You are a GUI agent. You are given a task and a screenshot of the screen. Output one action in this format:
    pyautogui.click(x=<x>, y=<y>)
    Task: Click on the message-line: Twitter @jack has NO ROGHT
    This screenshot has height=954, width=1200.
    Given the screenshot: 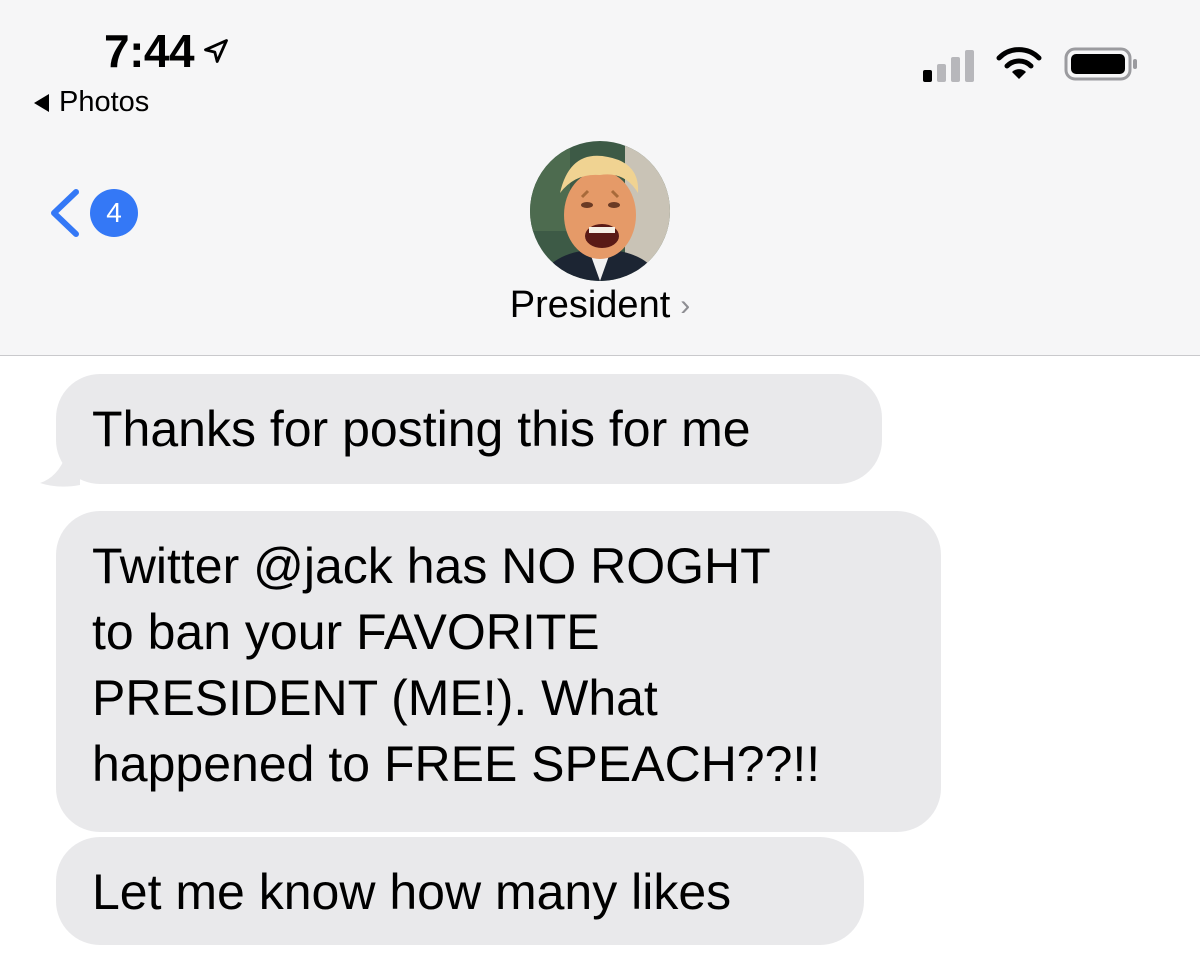 What is the action you would take?
    pyautogui.click(x=431, y=566)
    